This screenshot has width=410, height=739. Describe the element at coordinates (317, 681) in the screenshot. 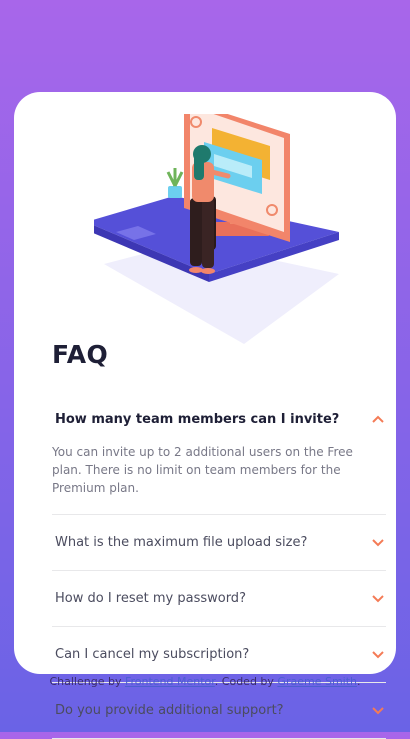

I see `author-link: Graeme Smith` at that location.